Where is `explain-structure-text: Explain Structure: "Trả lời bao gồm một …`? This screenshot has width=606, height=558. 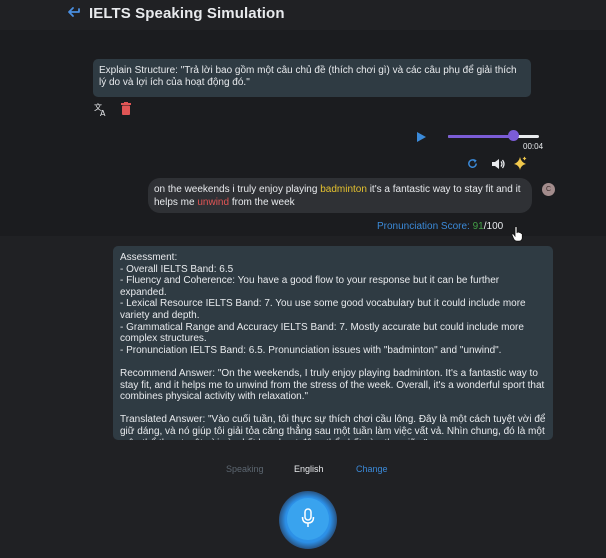 explain-structure-text: Explain Structure: "Trả lời bao gồm một … is located at coordinates (308, 76).